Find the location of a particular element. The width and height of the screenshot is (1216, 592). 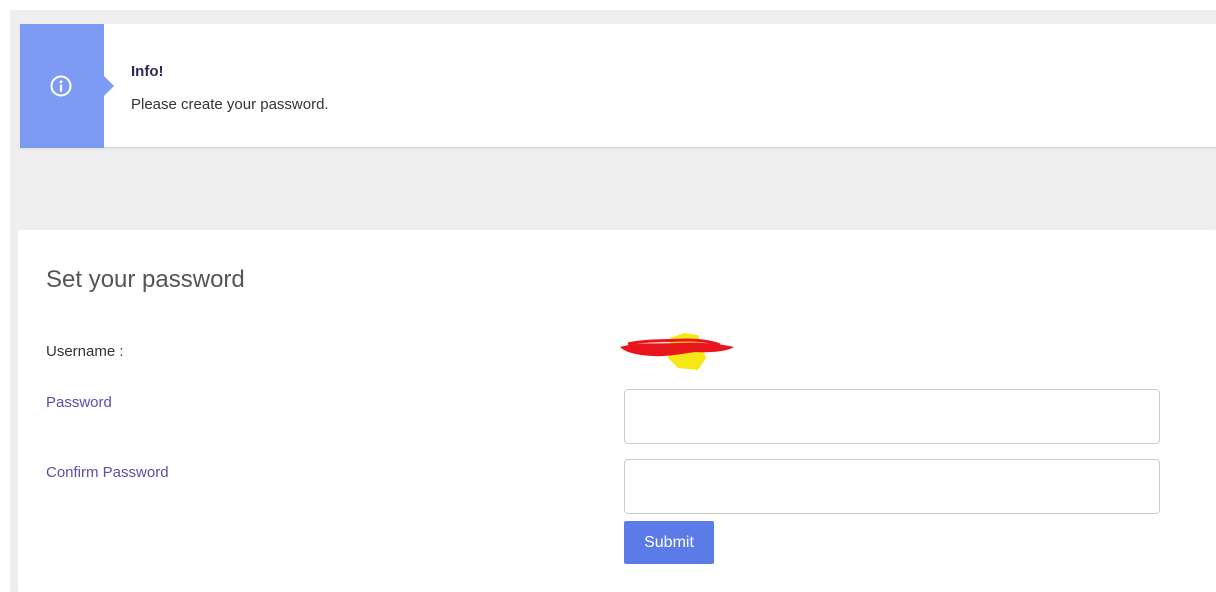

submit-button: Submit is located at coordinates (669, 542).